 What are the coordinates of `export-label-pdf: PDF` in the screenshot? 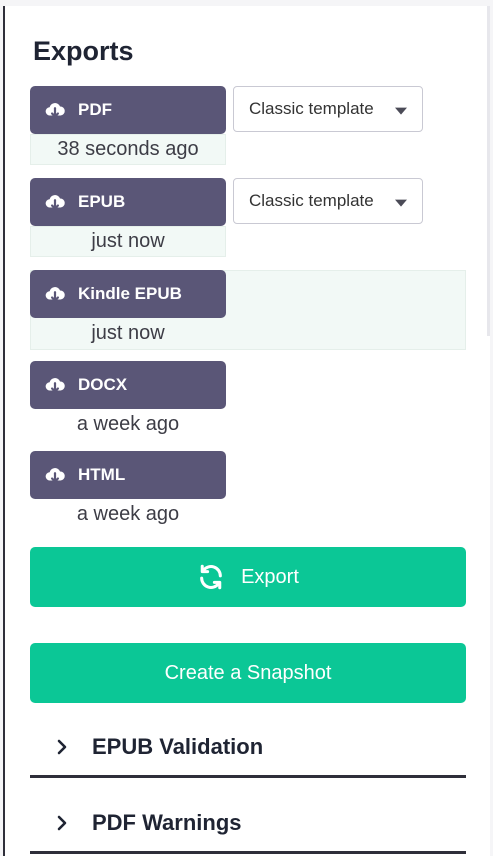 It's located at (95, 109).